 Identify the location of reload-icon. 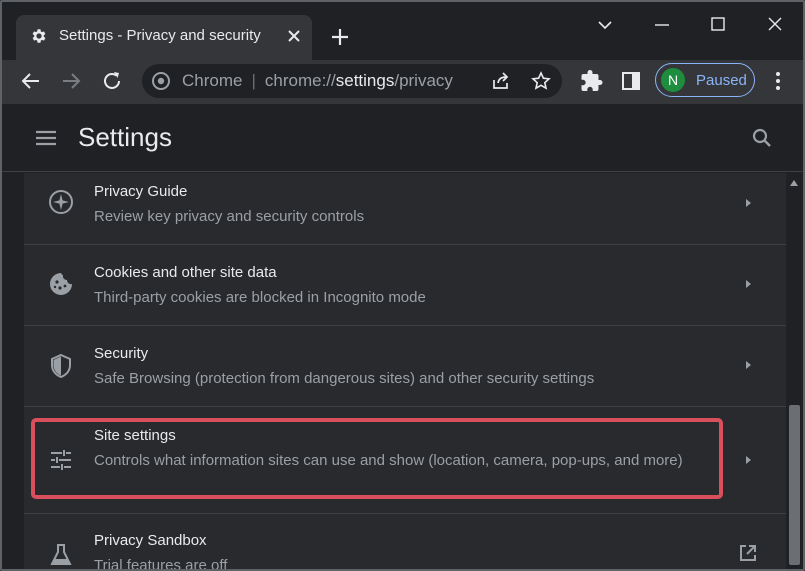
(112, 81).